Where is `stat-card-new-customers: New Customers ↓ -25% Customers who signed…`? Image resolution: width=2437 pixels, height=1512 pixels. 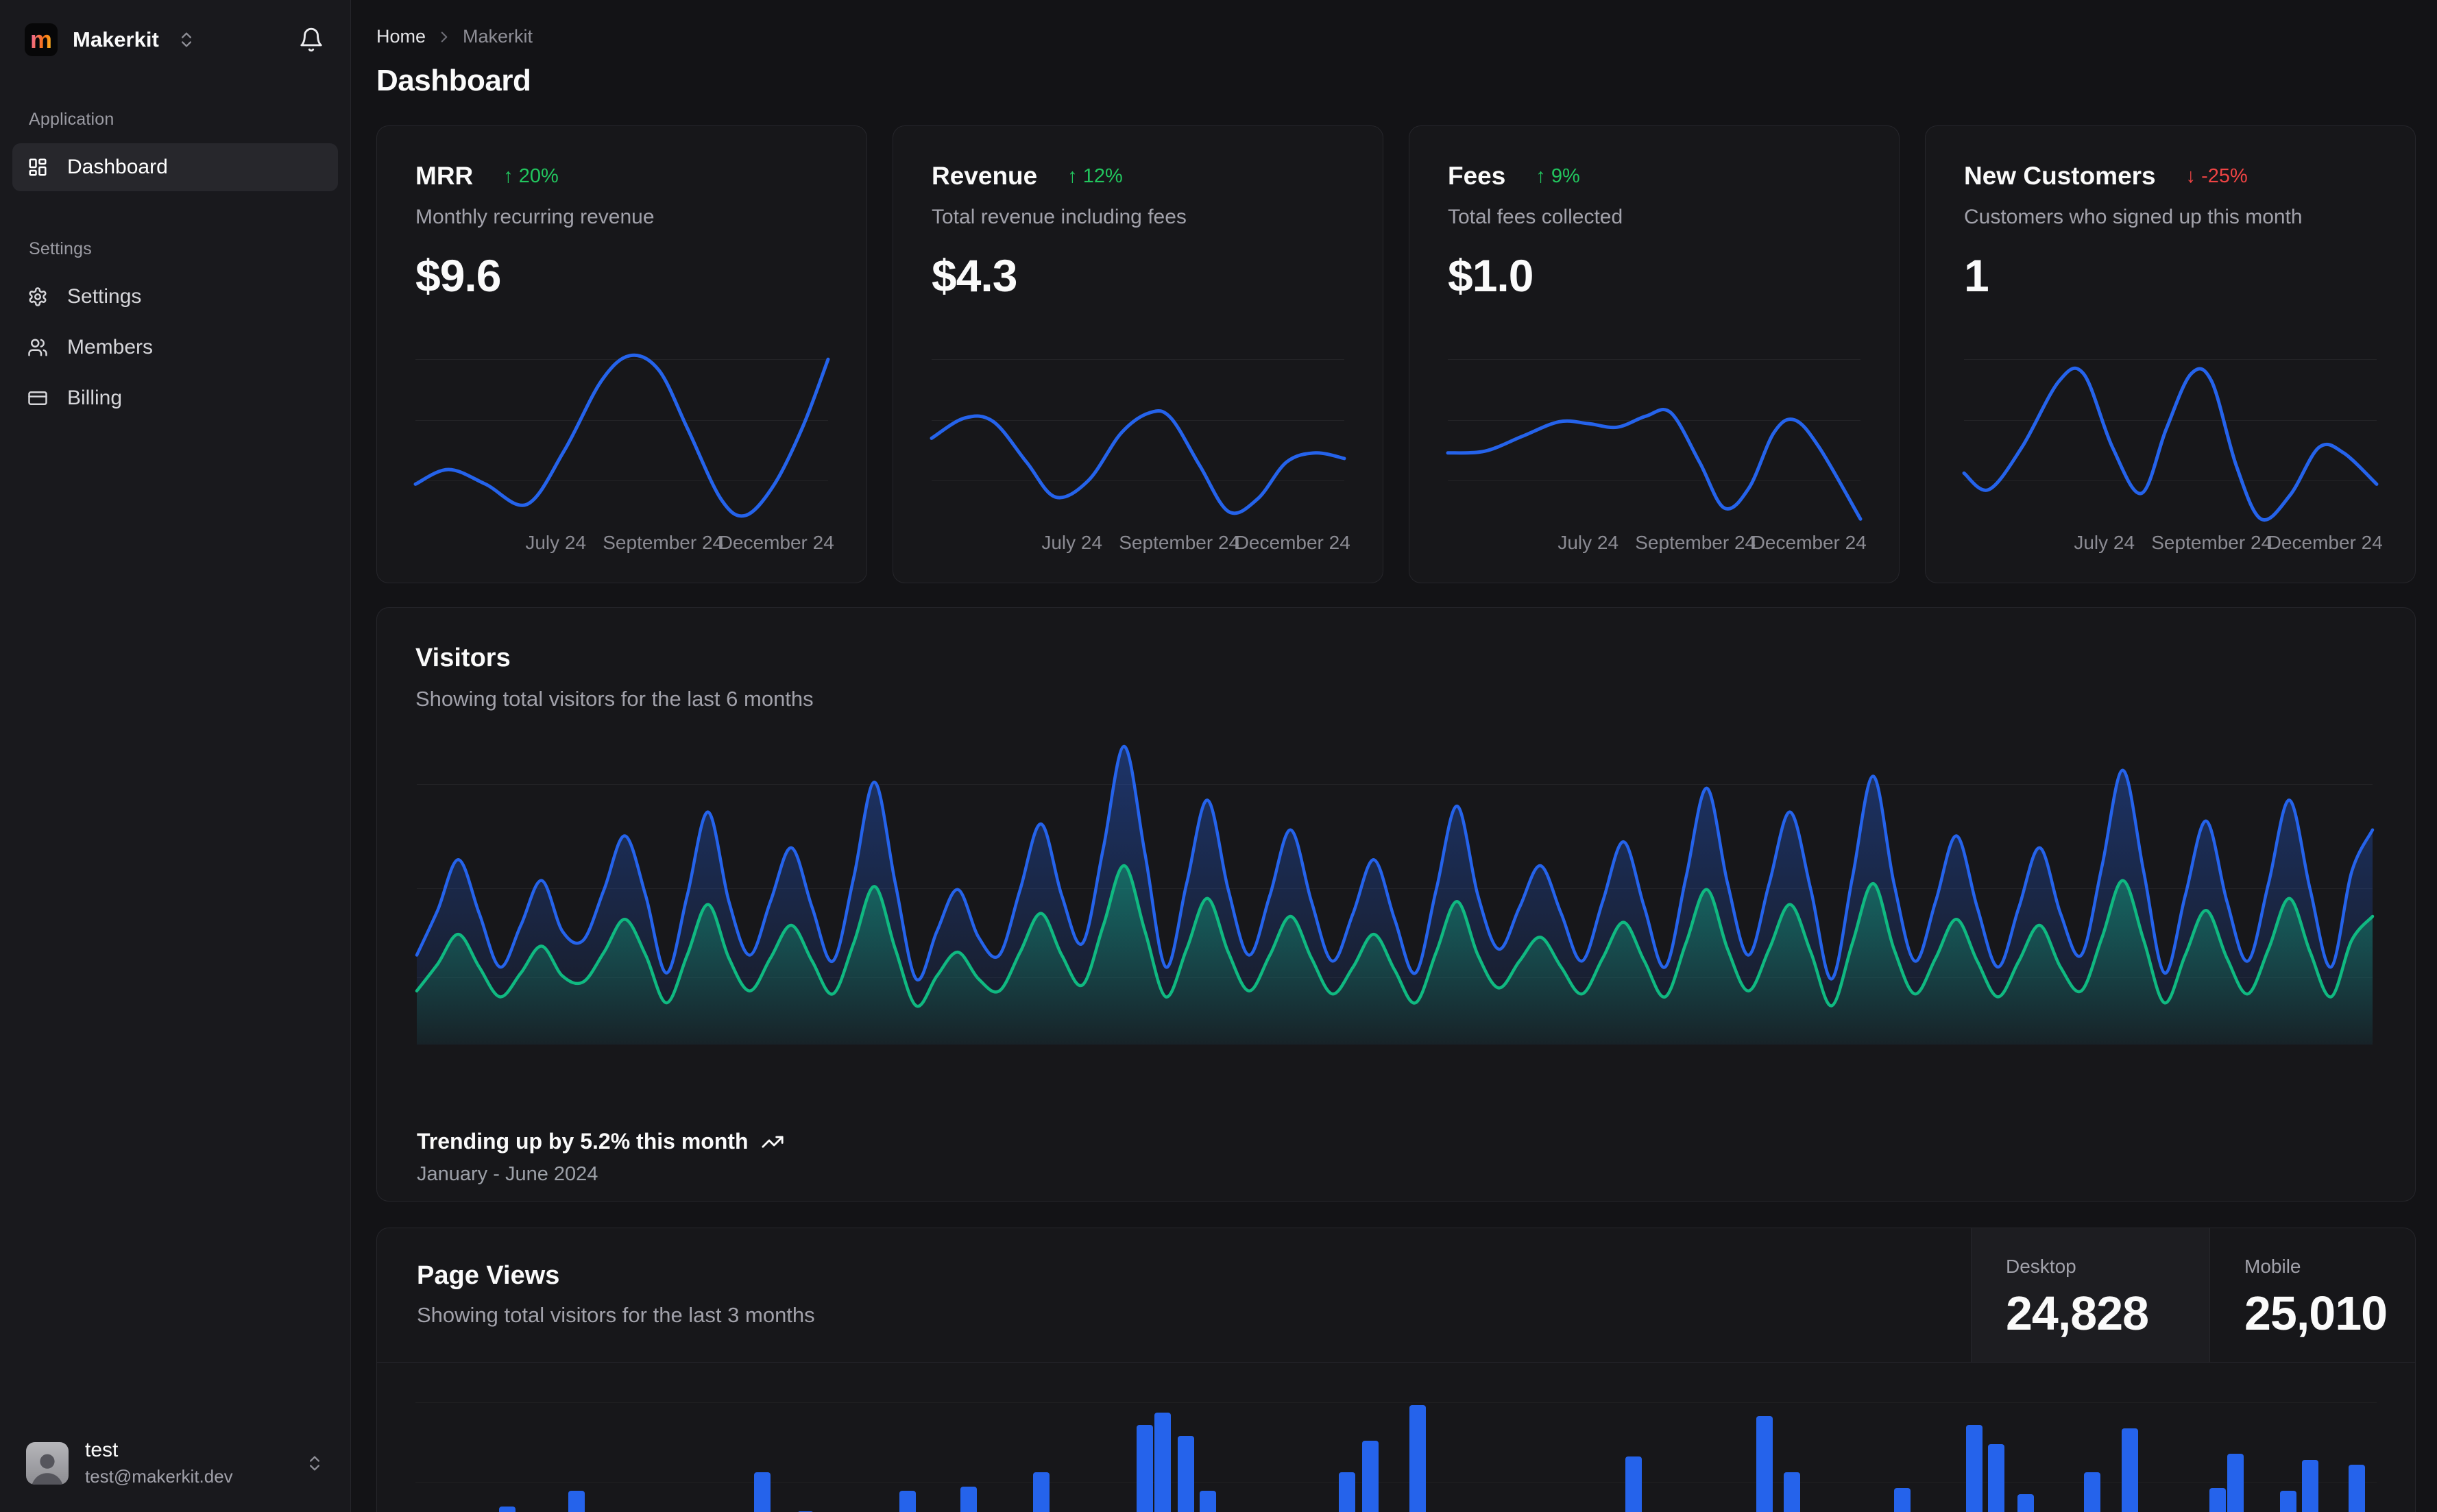
stat-card-new-customers: New Customers ↓ -25% Customers who signed… is located at coordinates (2170, 354).